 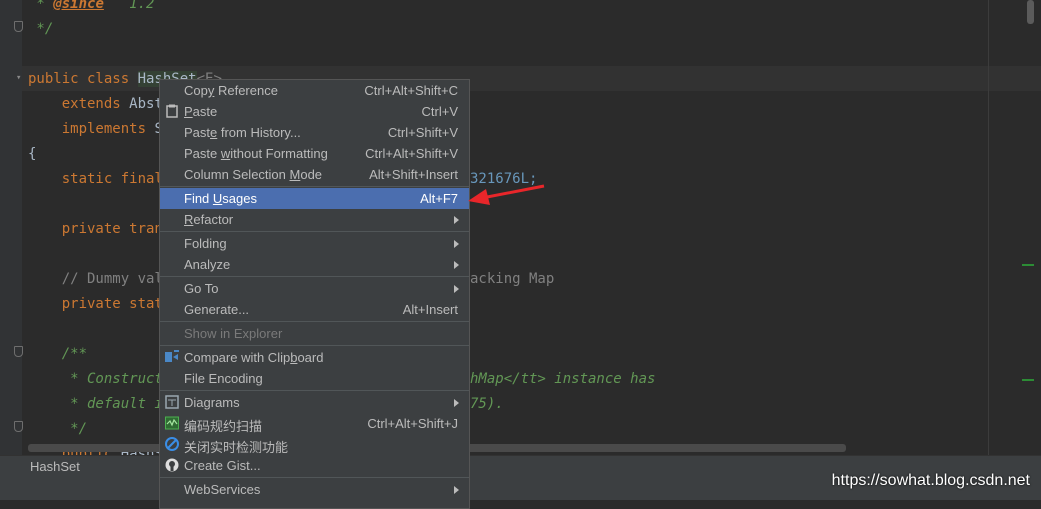 I want to click on menu-item-label: Analyze, so click(x=207, y=264).